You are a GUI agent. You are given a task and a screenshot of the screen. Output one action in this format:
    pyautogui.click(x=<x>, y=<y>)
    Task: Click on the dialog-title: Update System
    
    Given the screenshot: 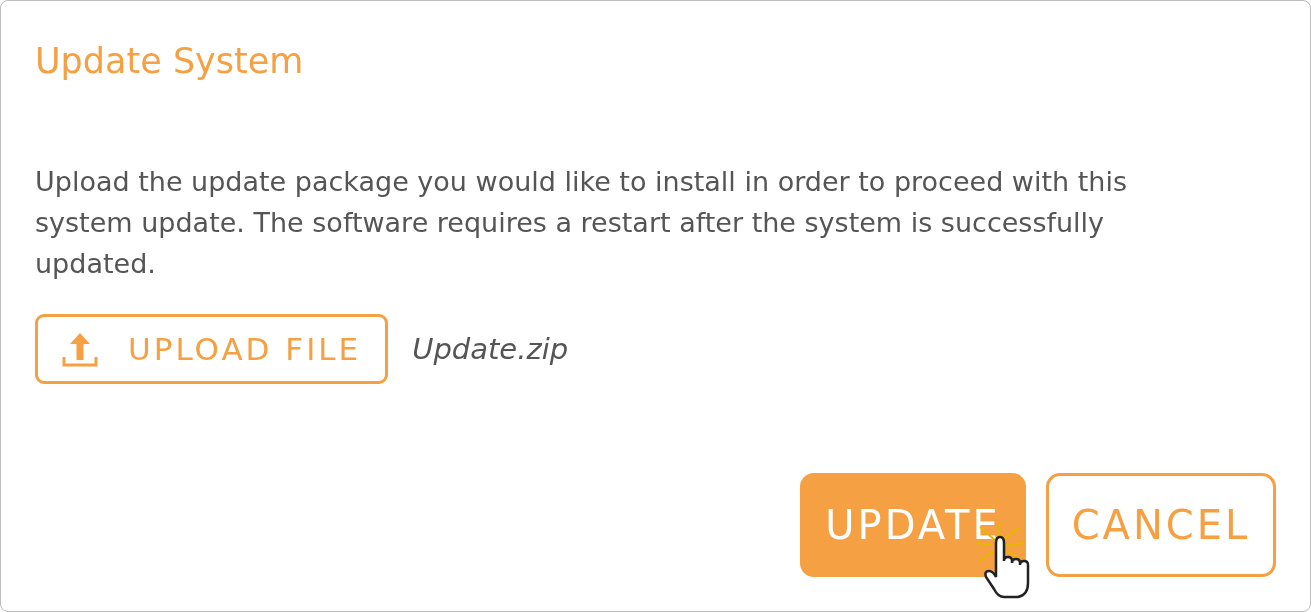 What is the action you would take?
    pyautogui.click(x=169, y=61)
    